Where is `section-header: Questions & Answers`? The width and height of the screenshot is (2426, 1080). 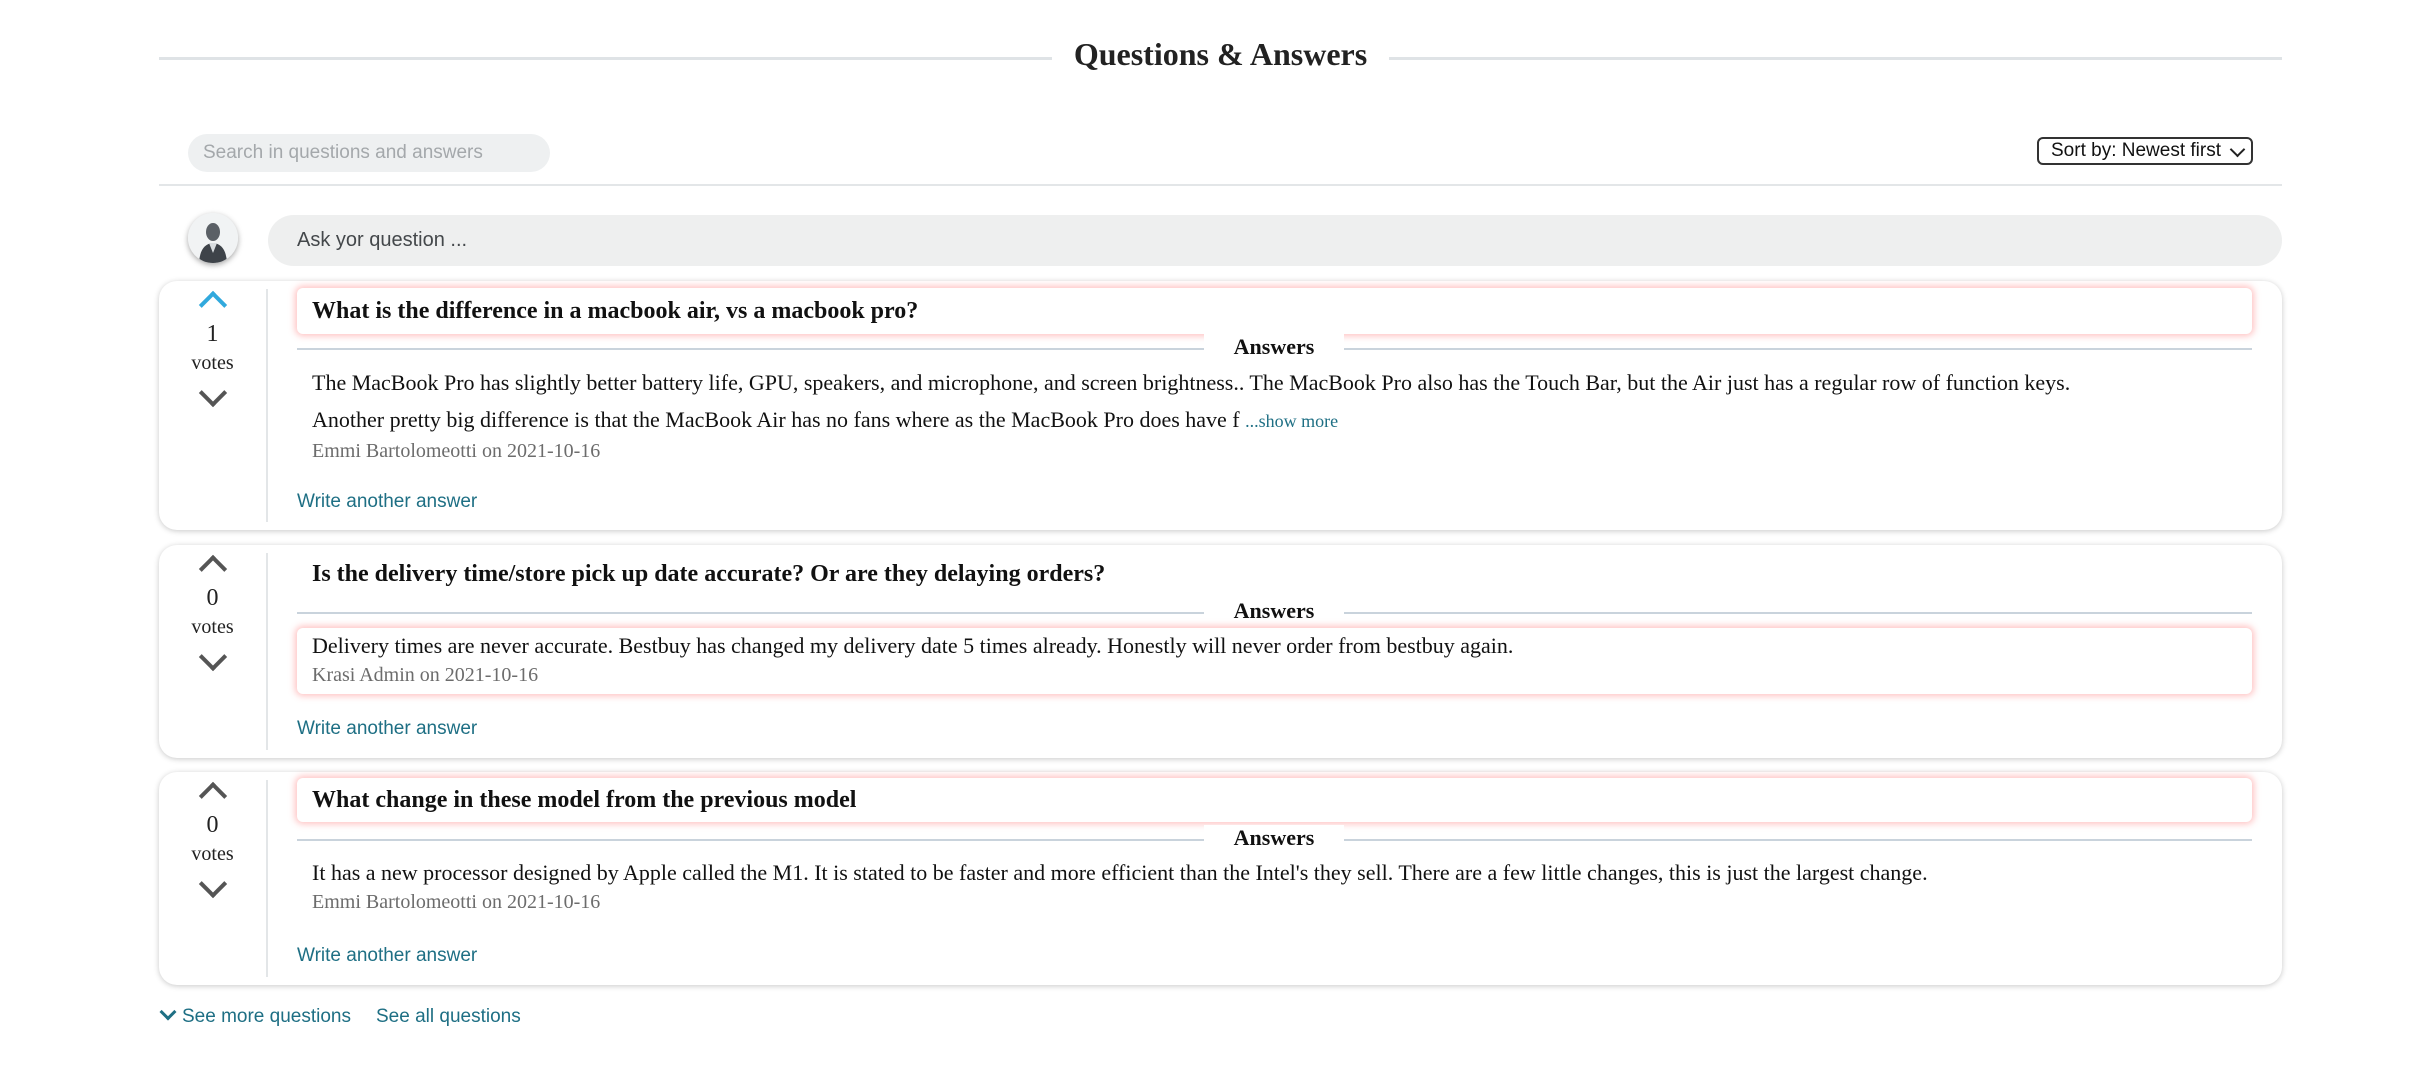 section-header: Questions & Answers is located at coordinates (1220, 58).